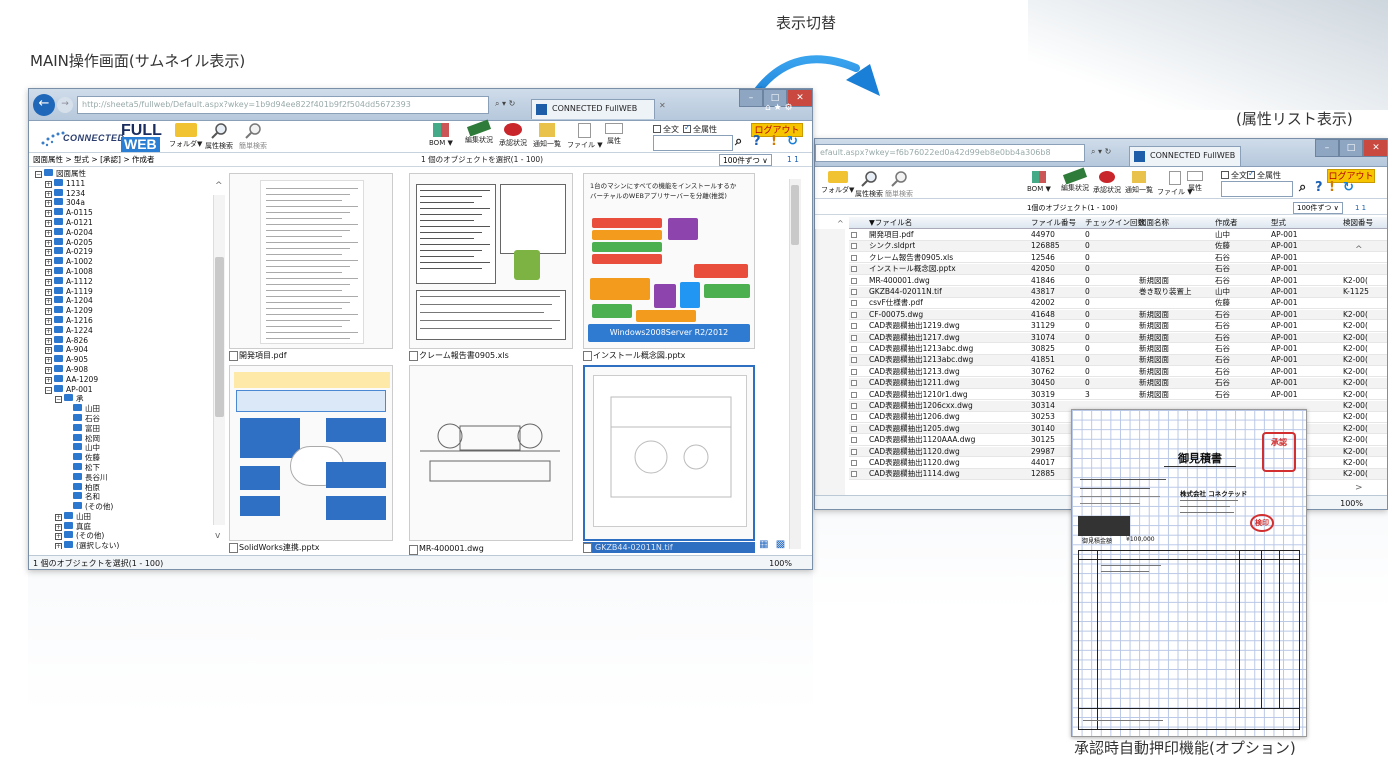 The width and height of the screenshot is (1388, 765). I want to click on attributes-button: 属性, so click(614, 134).